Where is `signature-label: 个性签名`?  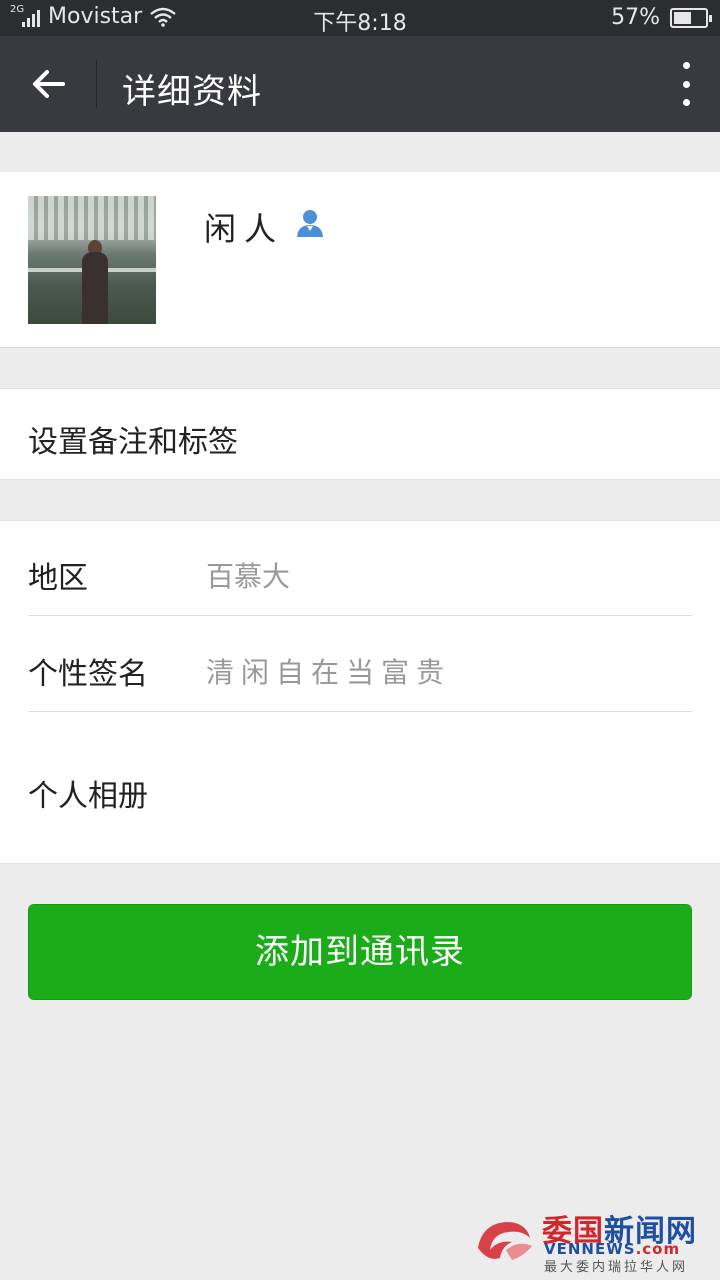
signature-label: 个性签名 is located at coordinates (88, 674).